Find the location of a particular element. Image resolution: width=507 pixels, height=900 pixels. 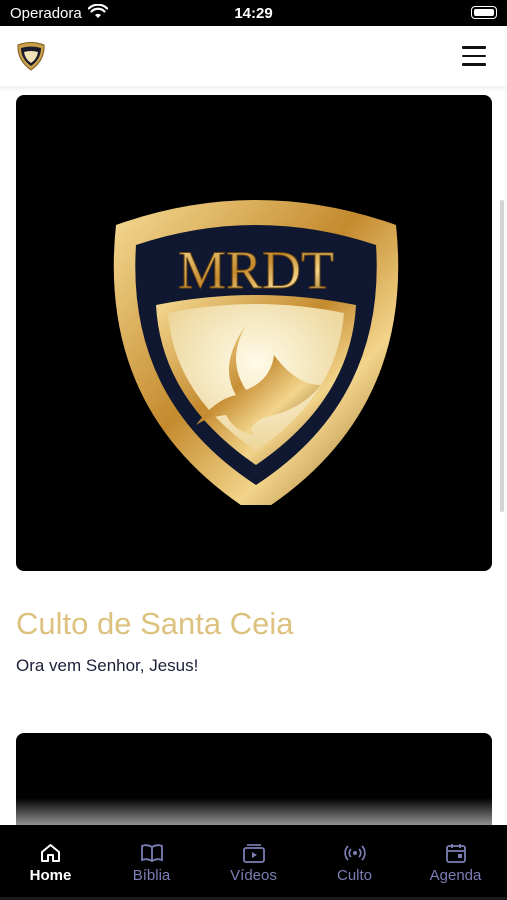

tab-culto: Culto is located at coordinates (354, 862).